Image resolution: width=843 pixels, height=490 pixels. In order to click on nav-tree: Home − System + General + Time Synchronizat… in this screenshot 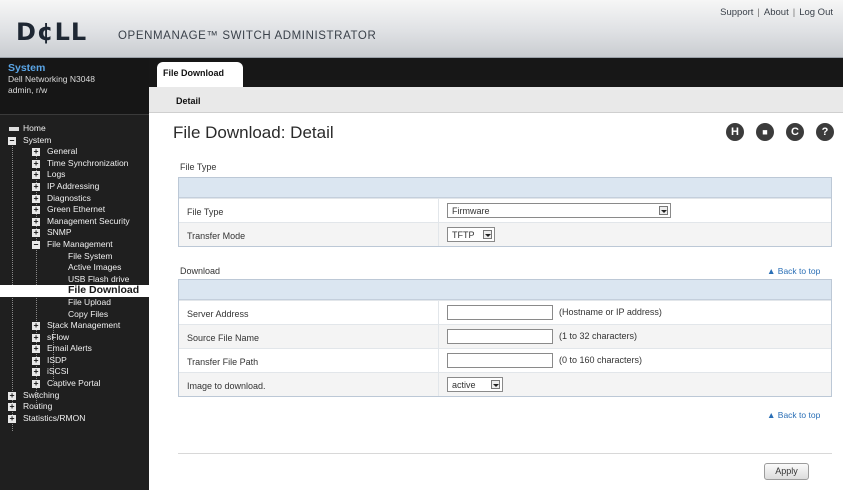, I will do `click(74, 273)`.